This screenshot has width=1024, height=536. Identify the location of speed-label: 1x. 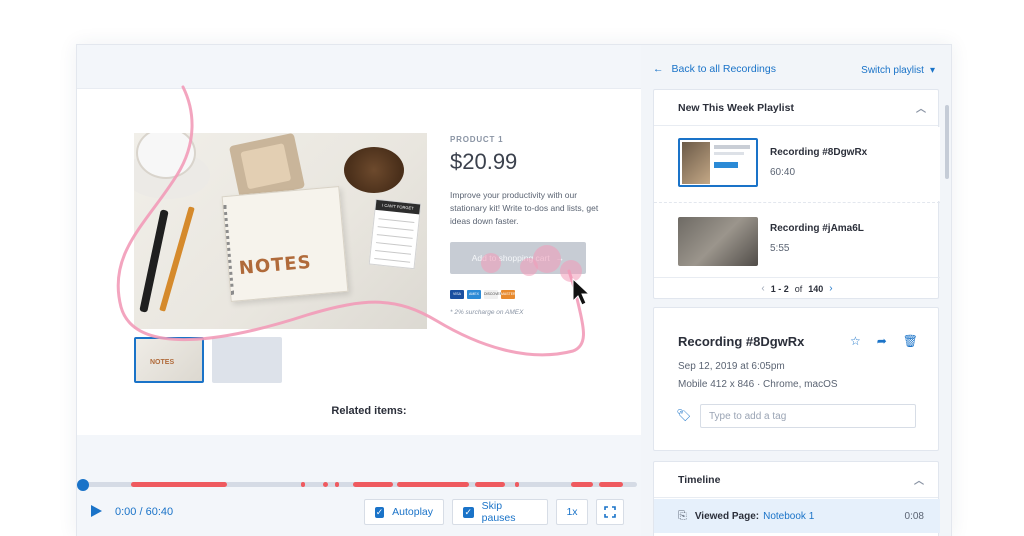
(572, 512).